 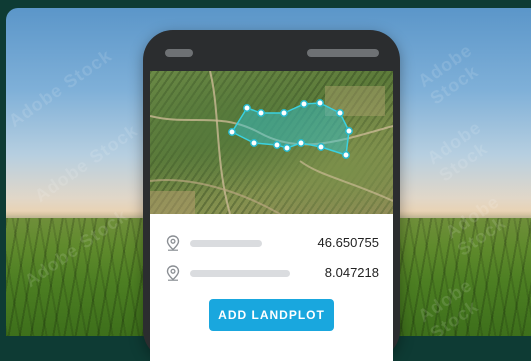 I want to click on phone-speaker, so click(x=343, y=53).